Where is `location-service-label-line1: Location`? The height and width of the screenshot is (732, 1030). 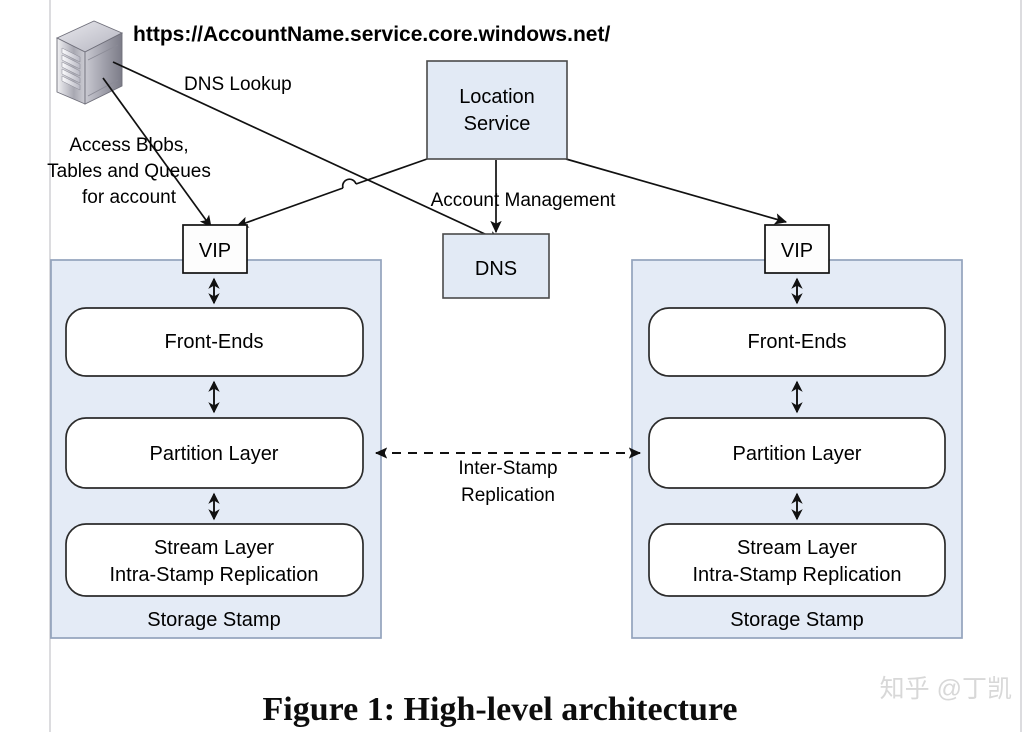
location-service-label-line1: Location is located at coordinates (497, 97).